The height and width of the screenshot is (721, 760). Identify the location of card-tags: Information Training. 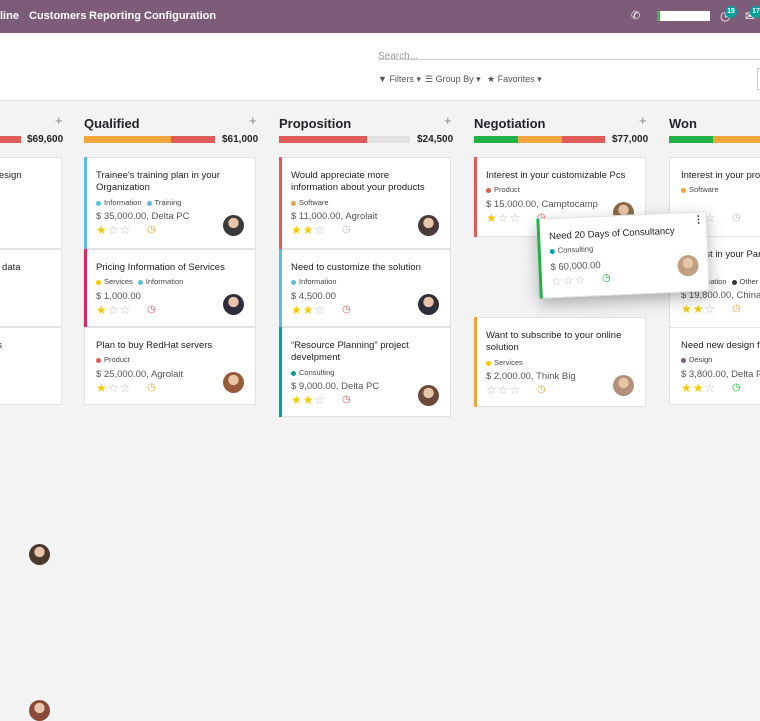
(141, 202).